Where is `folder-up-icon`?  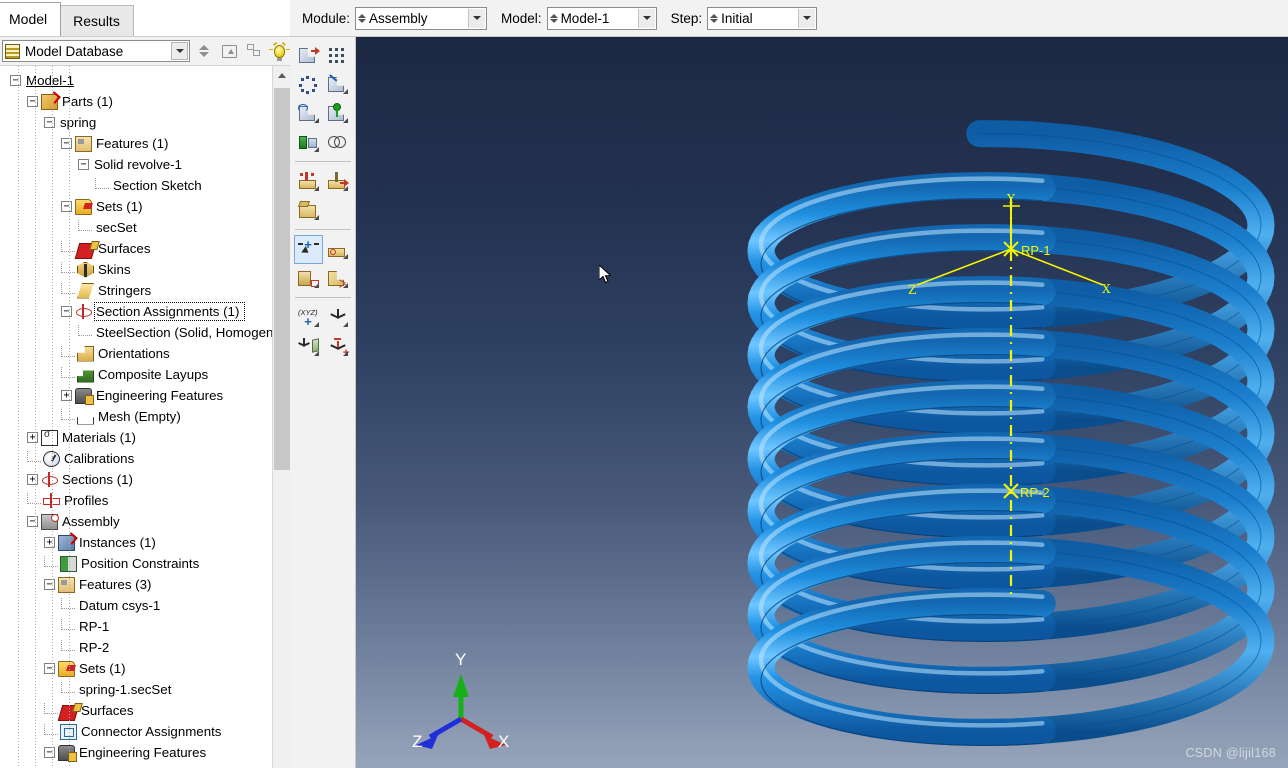
folder-up-icon is located at coordinates (229, 51).